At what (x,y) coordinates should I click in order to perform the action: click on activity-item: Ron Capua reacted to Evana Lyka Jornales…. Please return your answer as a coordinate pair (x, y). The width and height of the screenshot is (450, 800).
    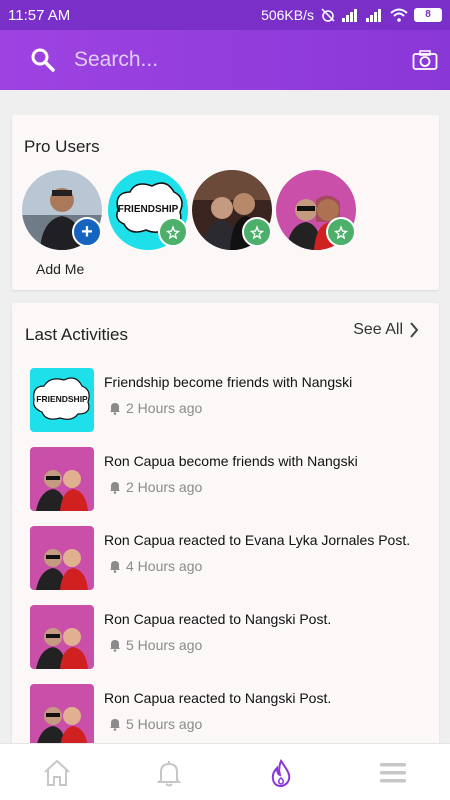
    Looking at the image, I should click on (230, 558).